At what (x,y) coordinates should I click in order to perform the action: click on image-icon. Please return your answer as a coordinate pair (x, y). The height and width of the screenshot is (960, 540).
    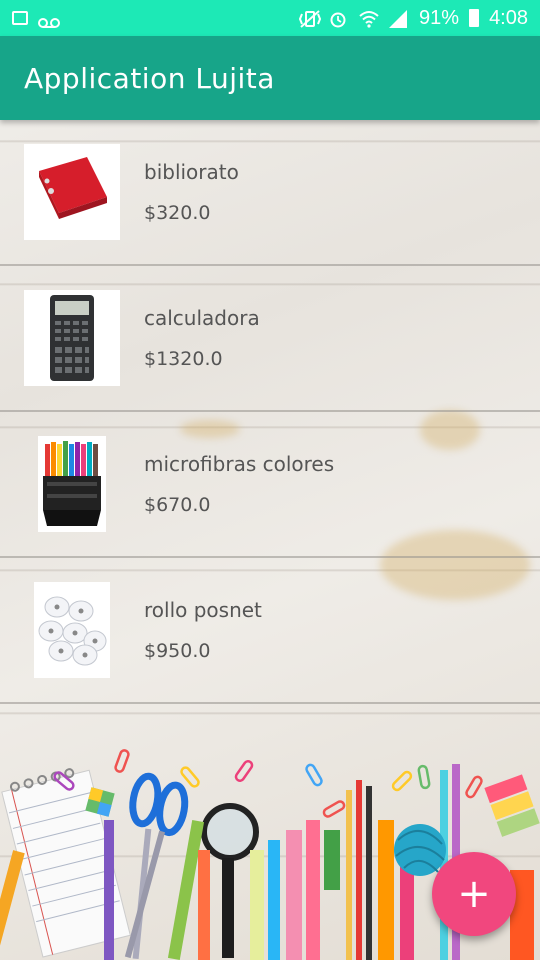
    Looking at the image, I should click on (20, 18).